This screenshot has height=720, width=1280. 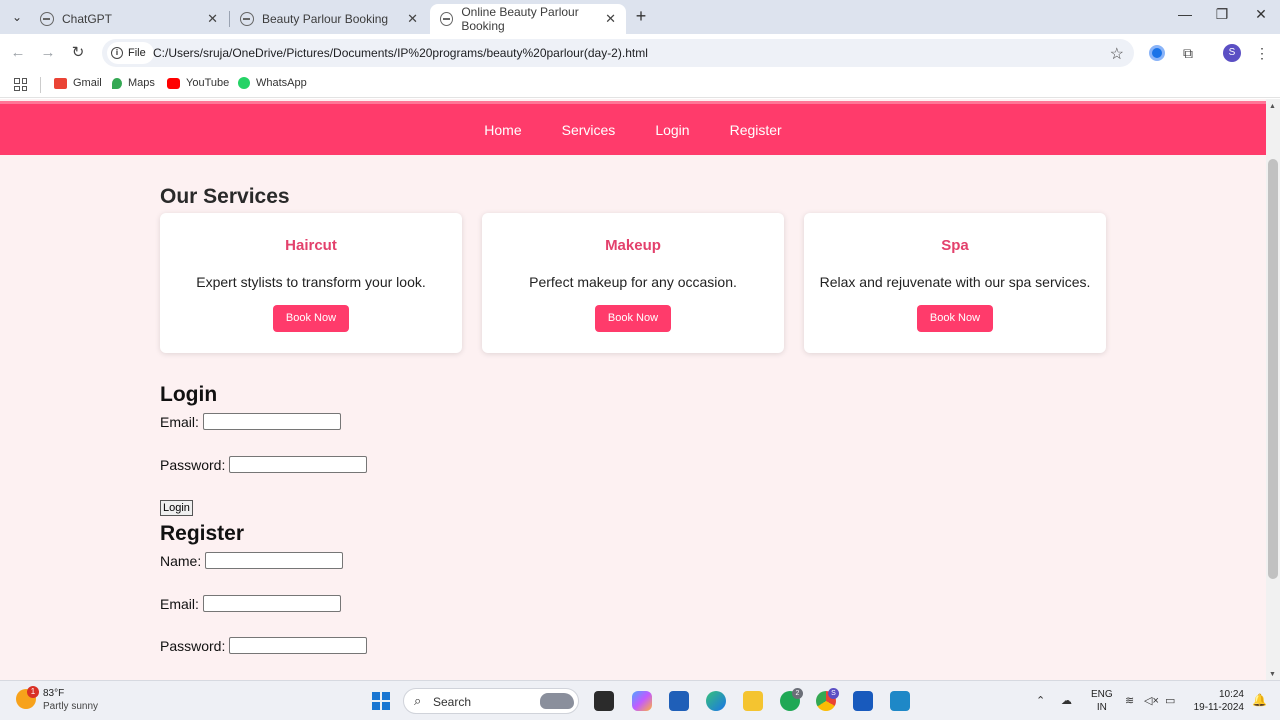 What do you see at coordinates (756, 130) in the screenshot?
I see `nav-register: Register` at bounding box center [756, 130].